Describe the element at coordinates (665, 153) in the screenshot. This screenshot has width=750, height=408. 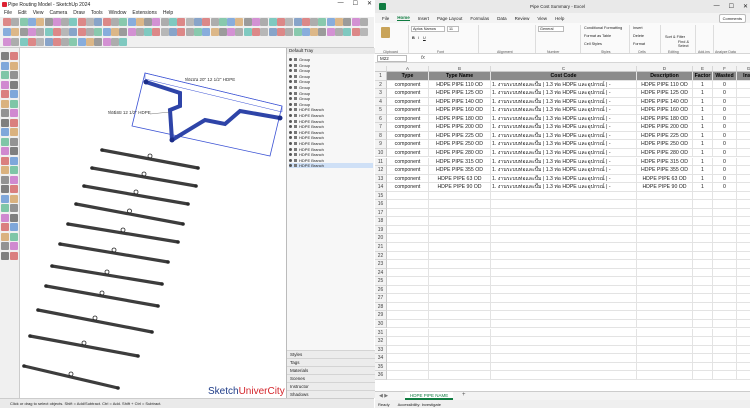
I see `data-cell: HDPE PIPE 280 OD` at that location.